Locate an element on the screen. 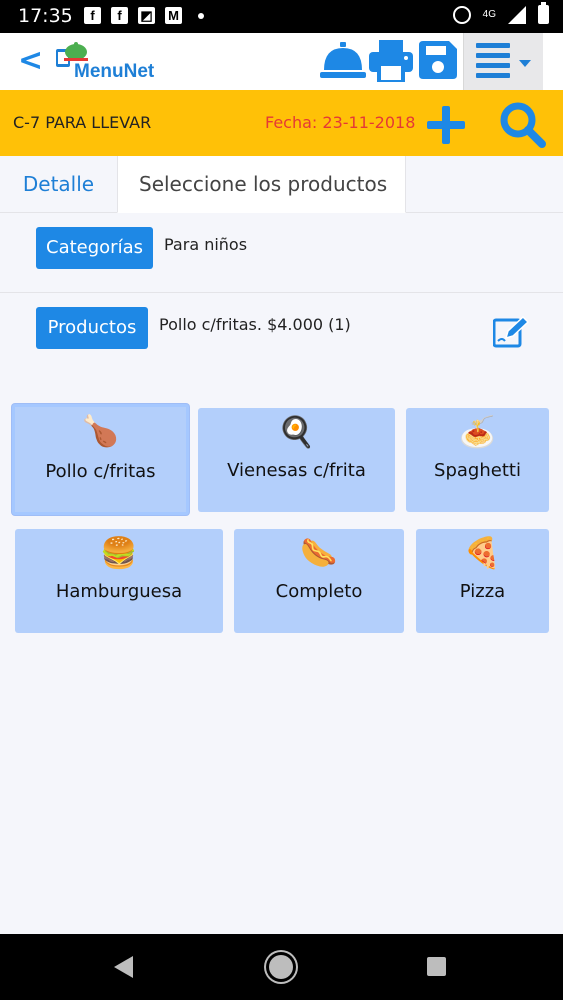 The width and height of the screenshot is (563, 1000). tab-bar: Detalle Seleccione los productos is located at coordinates (281, 184).